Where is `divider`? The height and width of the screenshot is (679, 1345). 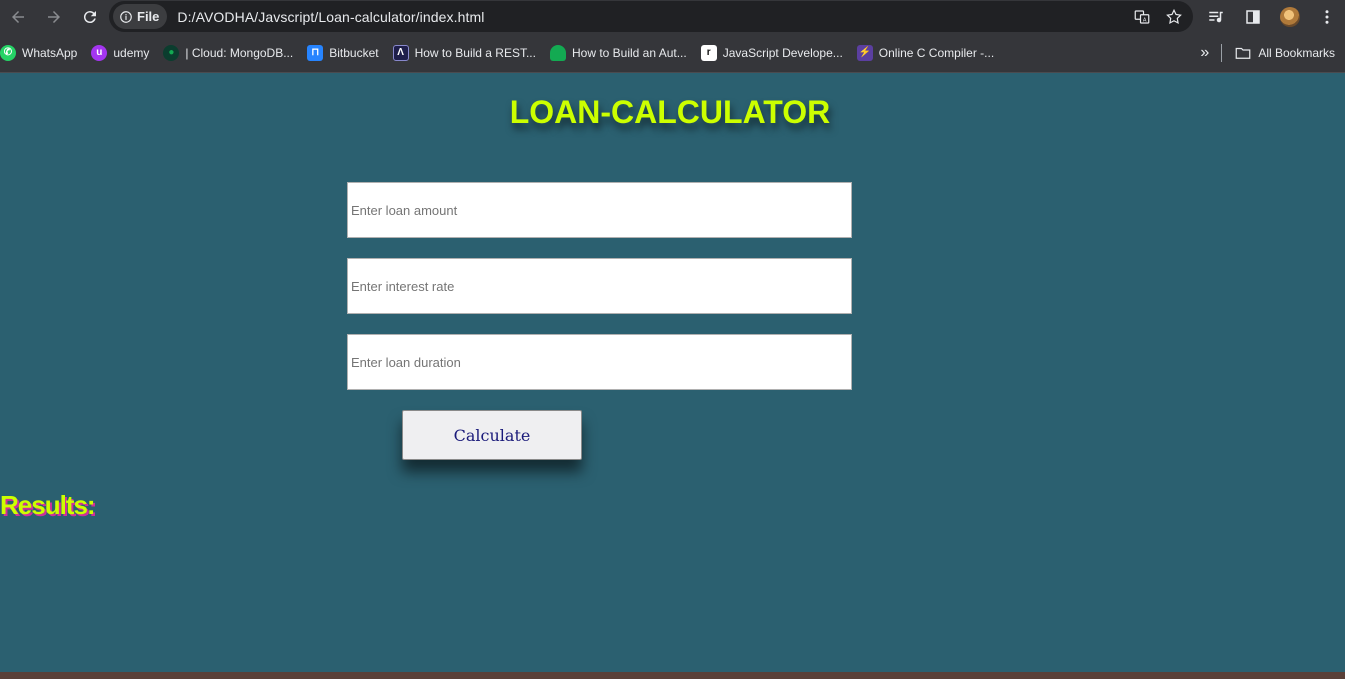
divider is located at coordinates (1222, 53).